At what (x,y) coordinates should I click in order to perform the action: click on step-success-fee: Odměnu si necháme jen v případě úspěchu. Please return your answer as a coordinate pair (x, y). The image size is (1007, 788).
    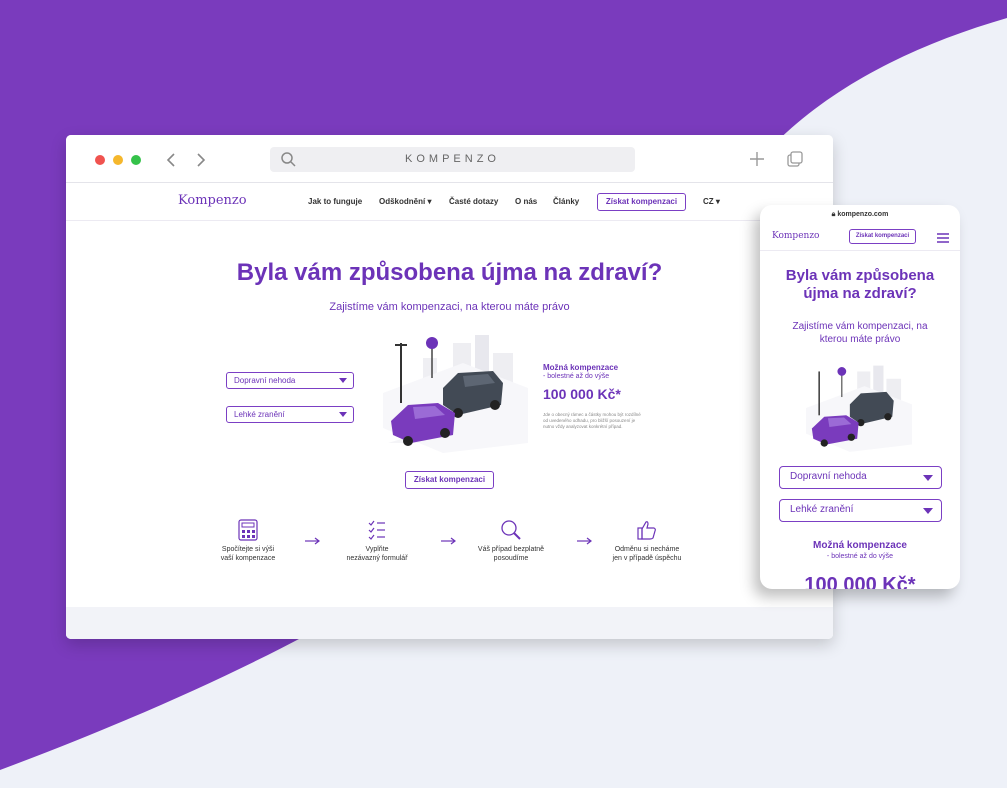
    Looking at the image, I should click on (647, 541).